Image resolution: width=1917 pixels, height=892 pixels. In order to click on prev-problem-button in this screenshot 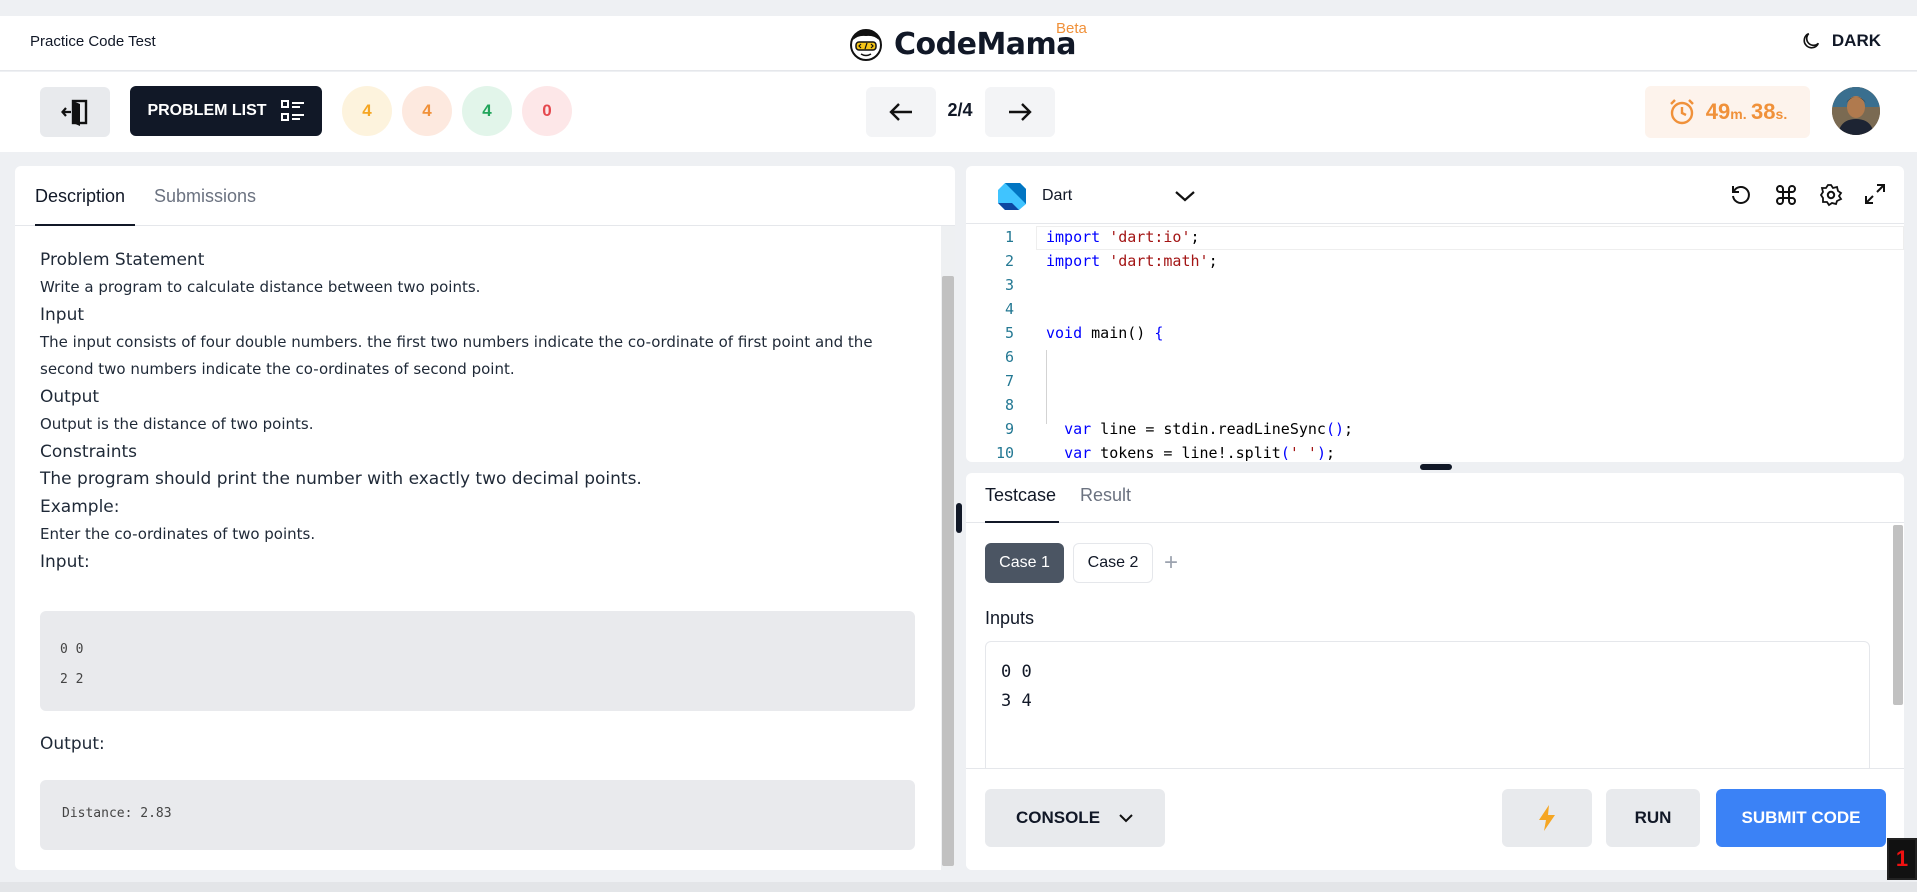, I will do `click(901, 112)`.